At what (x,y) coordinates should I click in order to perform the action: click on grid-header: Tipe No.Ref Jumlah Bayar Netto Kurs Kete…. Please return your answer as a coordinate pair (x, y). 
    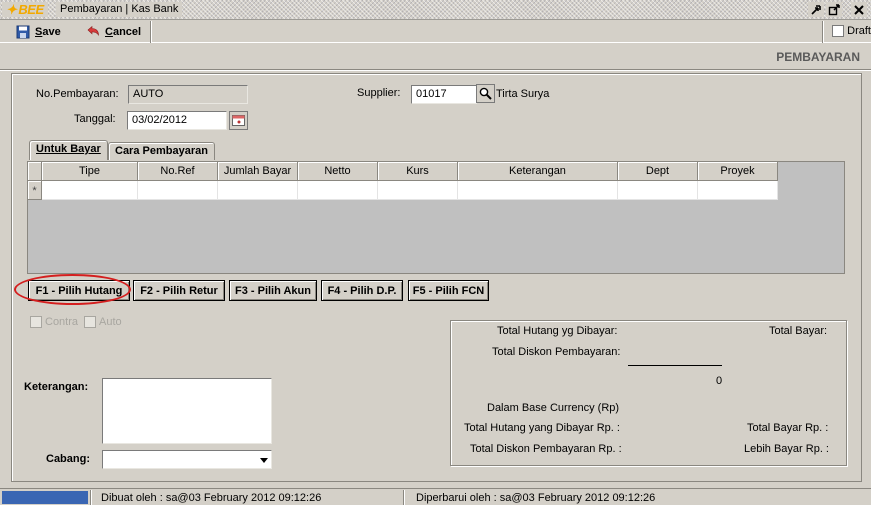
    Looking at the image, I should click on (403, 171).